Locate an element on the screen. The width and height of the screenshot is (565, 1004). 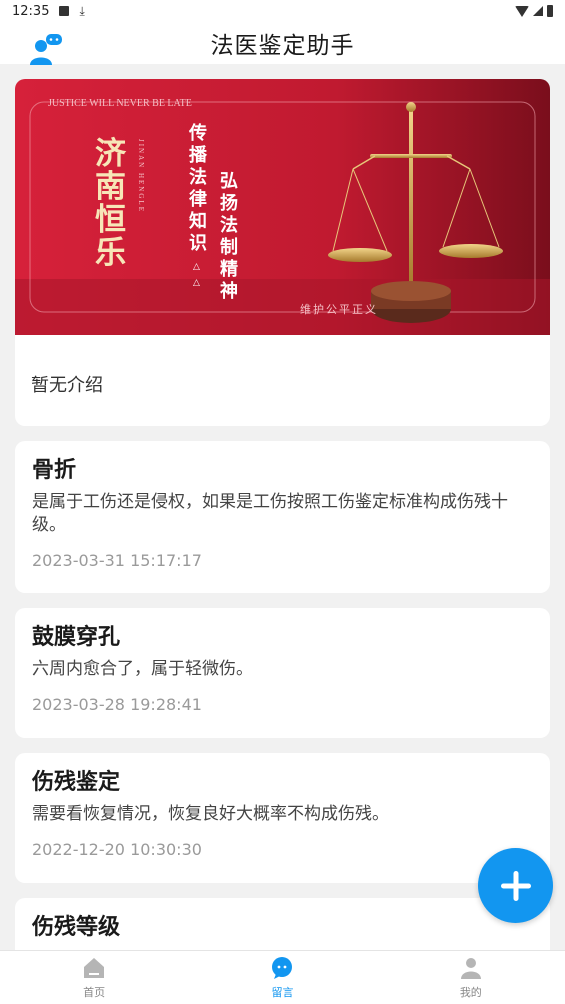
download-icon: ⤓ is located at coordinates (82, 11).